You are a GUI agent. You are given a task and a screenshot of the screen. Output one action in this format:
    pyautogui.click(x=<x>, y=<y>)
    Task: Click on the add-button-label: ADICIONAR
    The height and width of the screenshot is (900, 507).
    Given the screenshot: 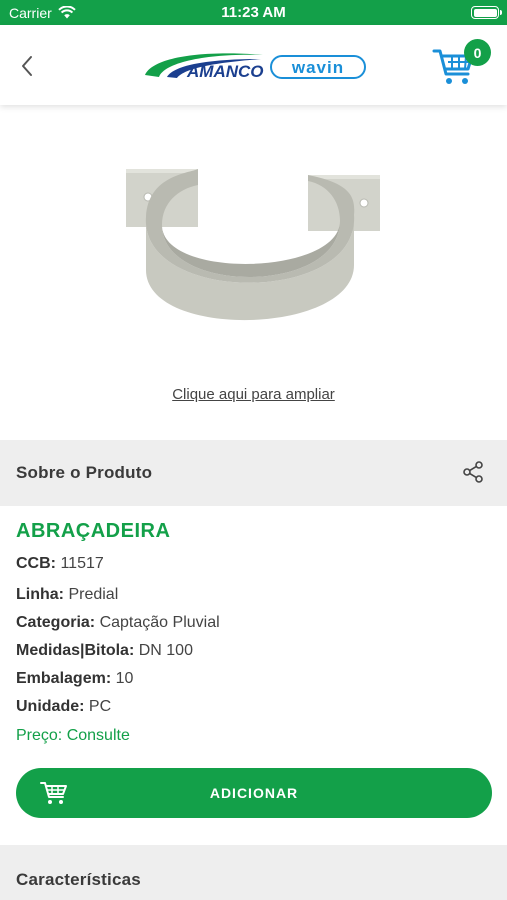 What is the action you would take?
    pyautogui.click(x=254, y=793)
    